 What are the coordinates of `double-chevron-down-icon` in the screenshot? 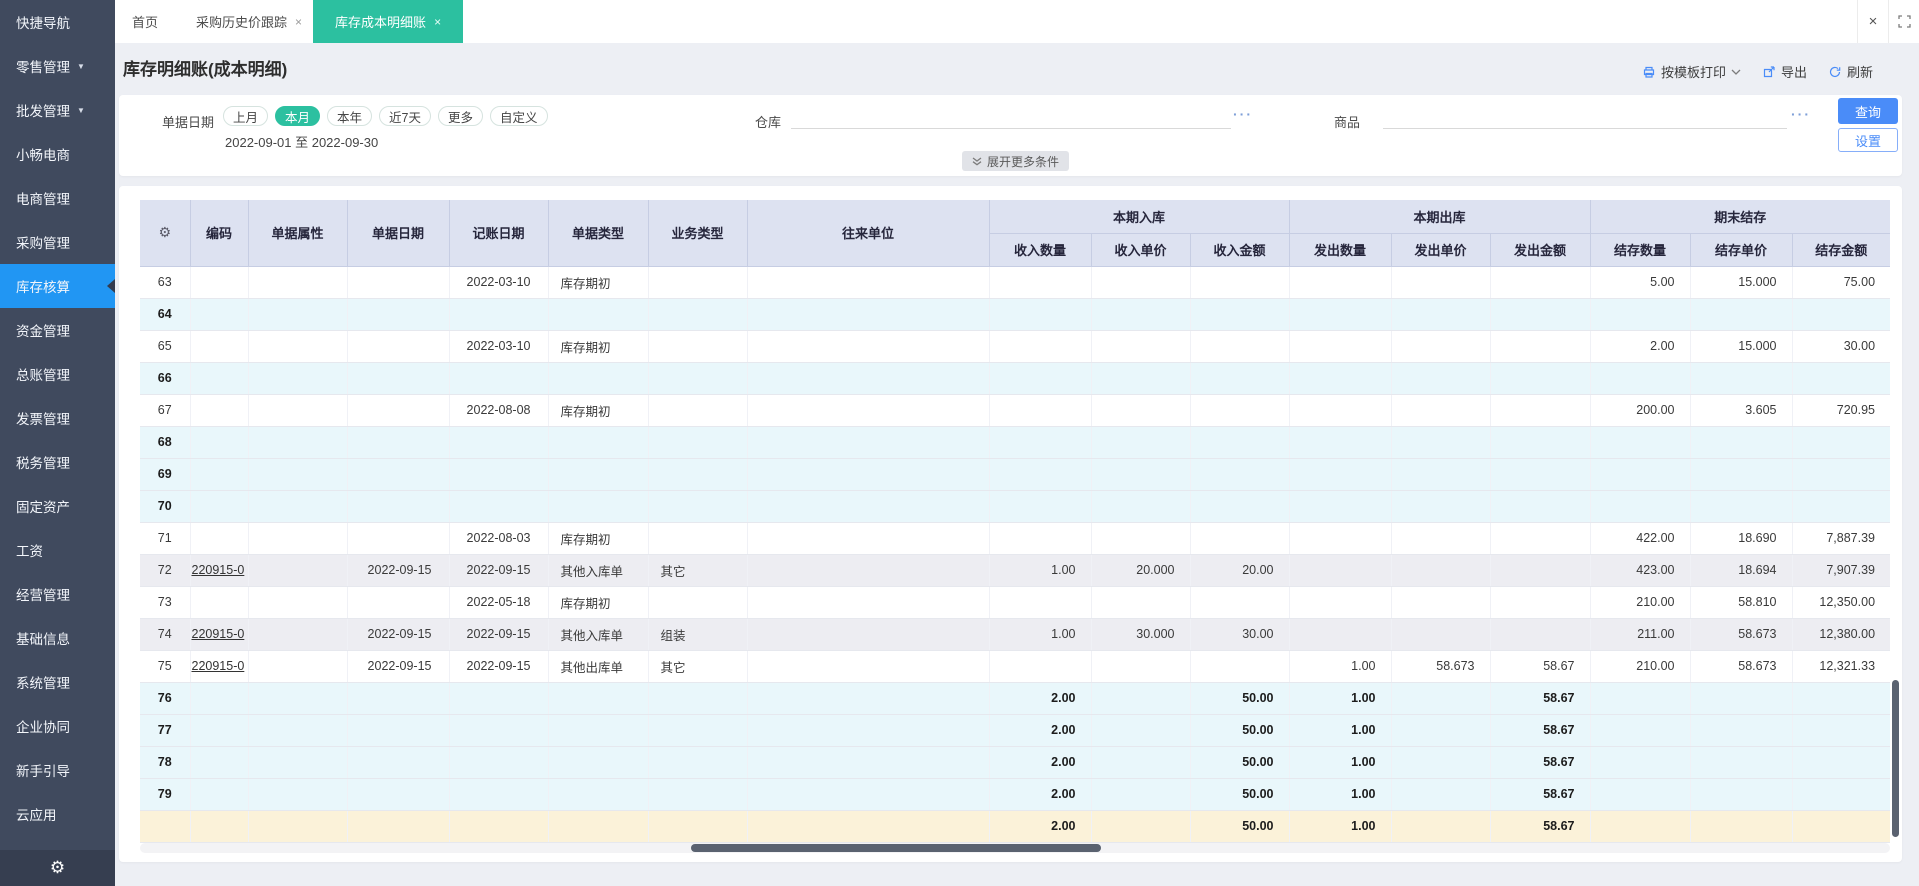 It's located at (977, 161).